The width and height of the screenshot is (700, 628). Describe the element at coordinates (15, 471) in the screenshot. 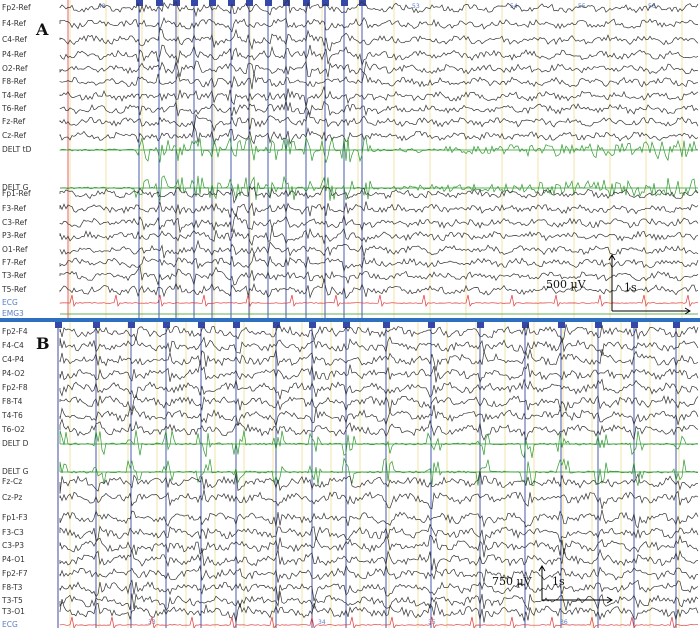

I see `channel-label: DELT G` at that location.